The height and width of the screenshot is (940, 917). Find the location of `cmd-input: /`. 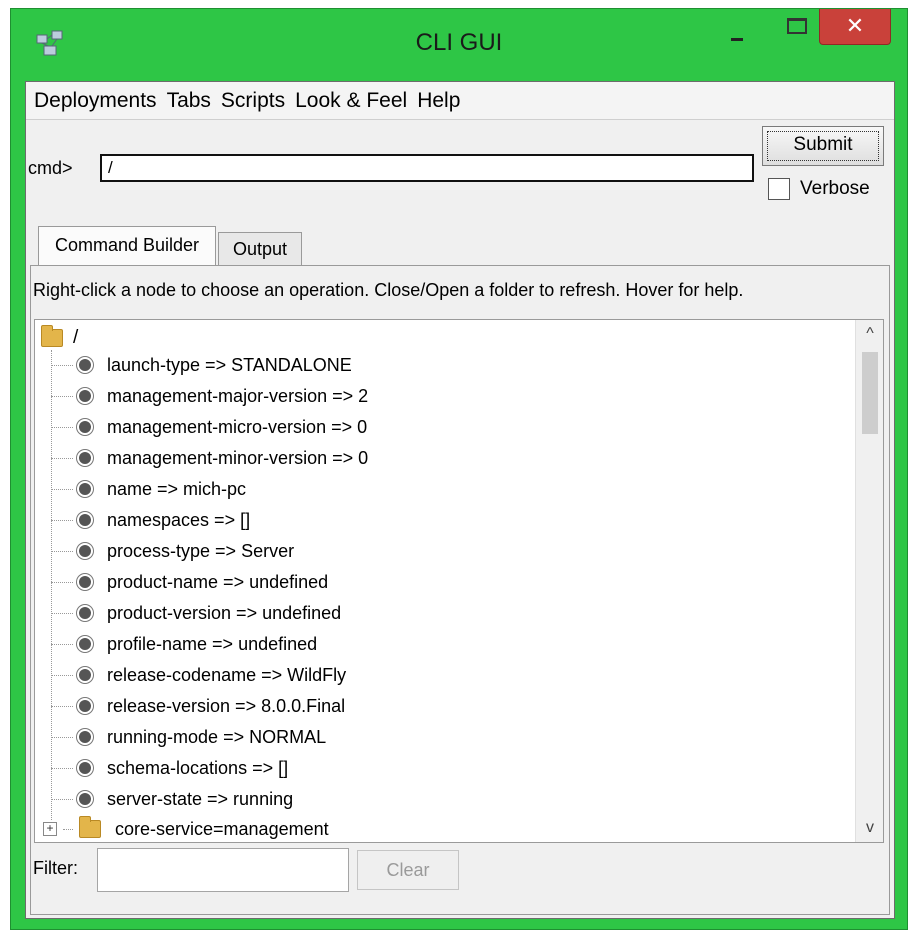

cmd-input: / is located at coordinates (427, 168).